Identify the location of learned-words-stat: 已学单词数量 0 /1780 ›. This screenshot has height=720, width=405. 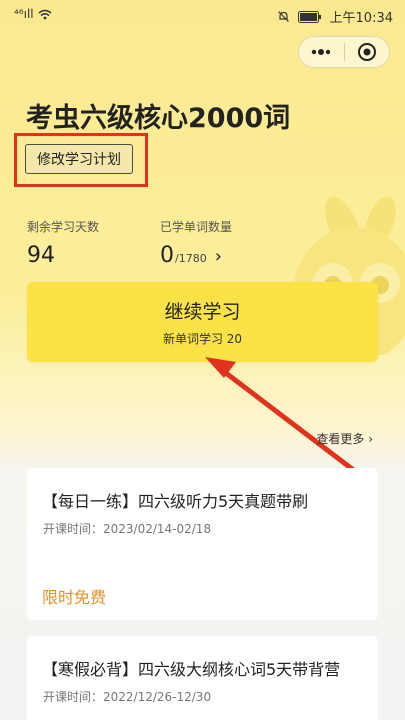
(196, 243).